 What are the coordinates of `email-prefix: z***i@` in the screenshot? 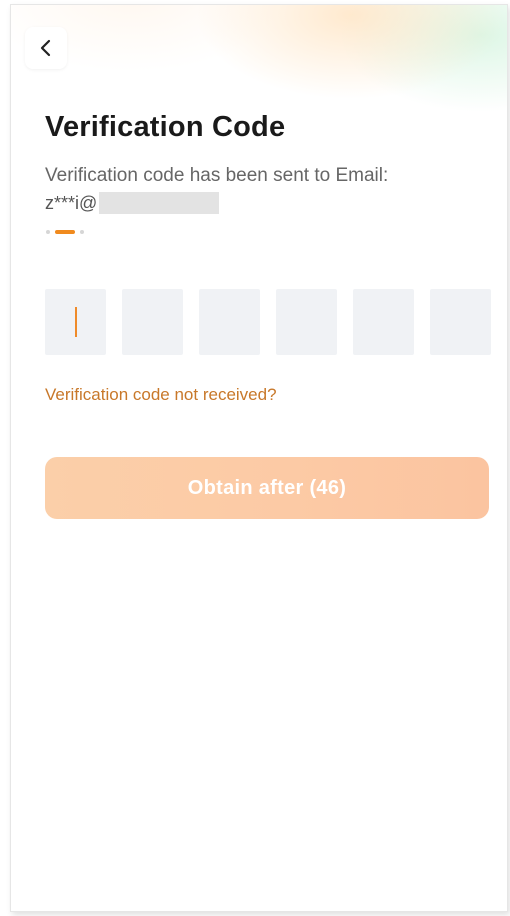 It's located at (71, 202).